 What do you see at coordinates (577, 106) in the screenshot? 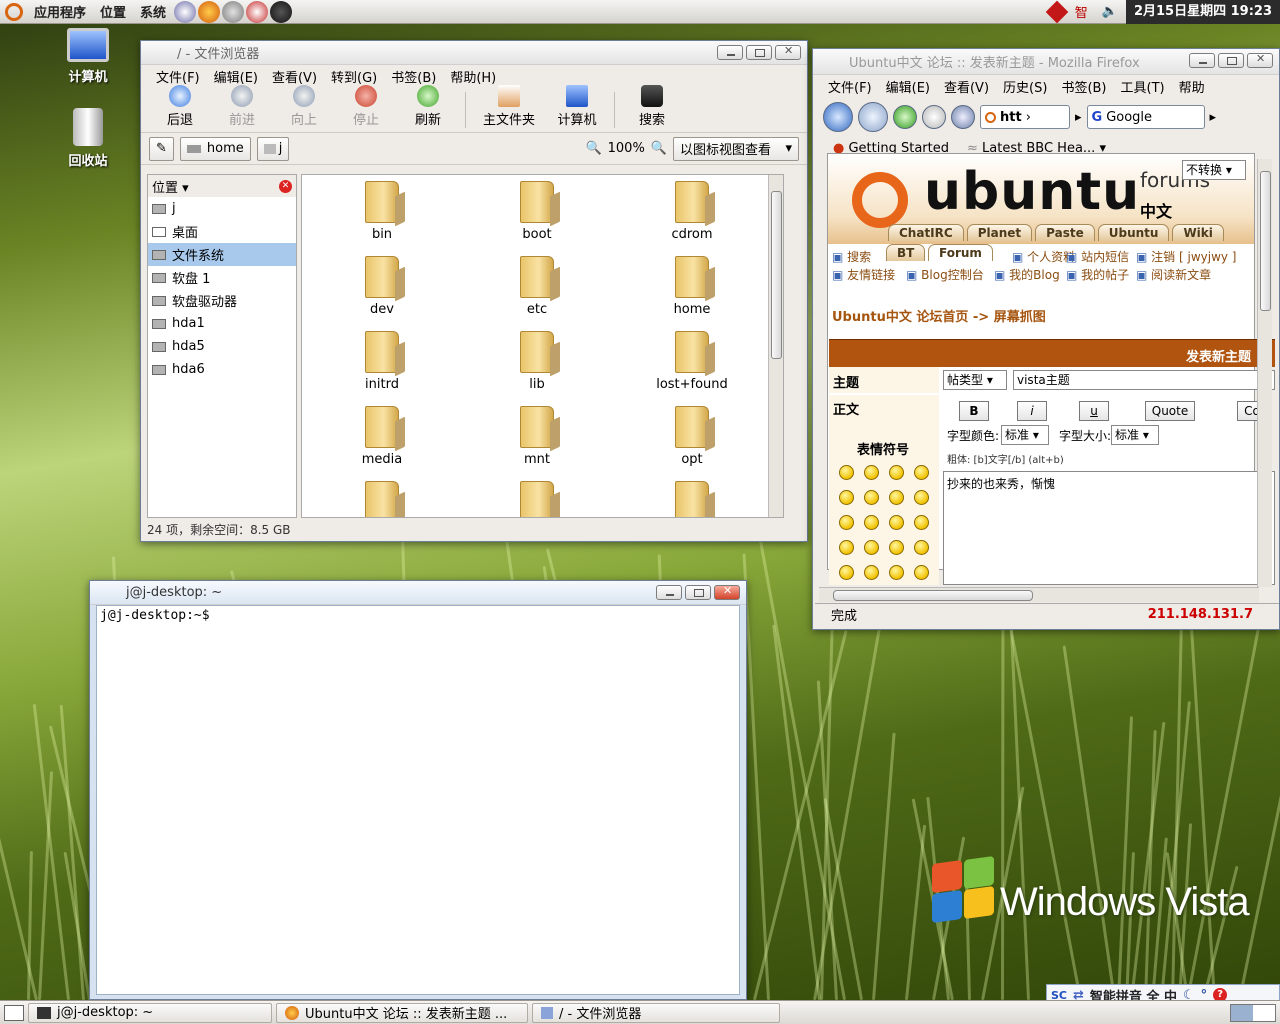
I see `computer-button: 计算机` at bounding box center [577, 106].